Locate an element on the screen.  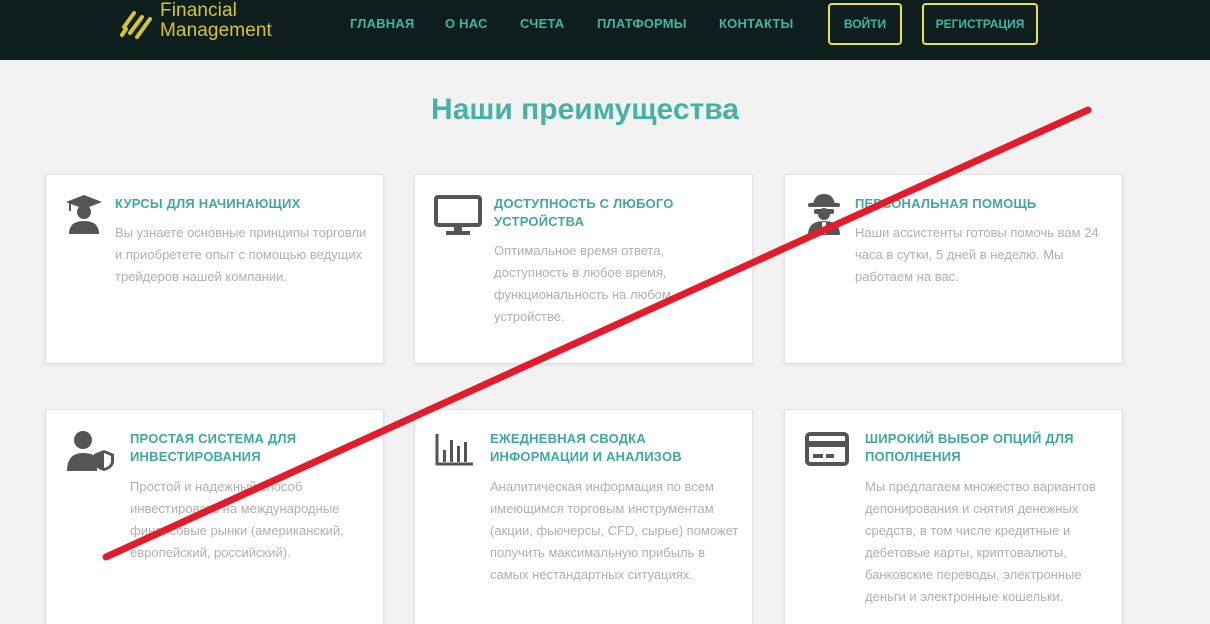
logo-stripes-icon is located at coordinates (136, 25).